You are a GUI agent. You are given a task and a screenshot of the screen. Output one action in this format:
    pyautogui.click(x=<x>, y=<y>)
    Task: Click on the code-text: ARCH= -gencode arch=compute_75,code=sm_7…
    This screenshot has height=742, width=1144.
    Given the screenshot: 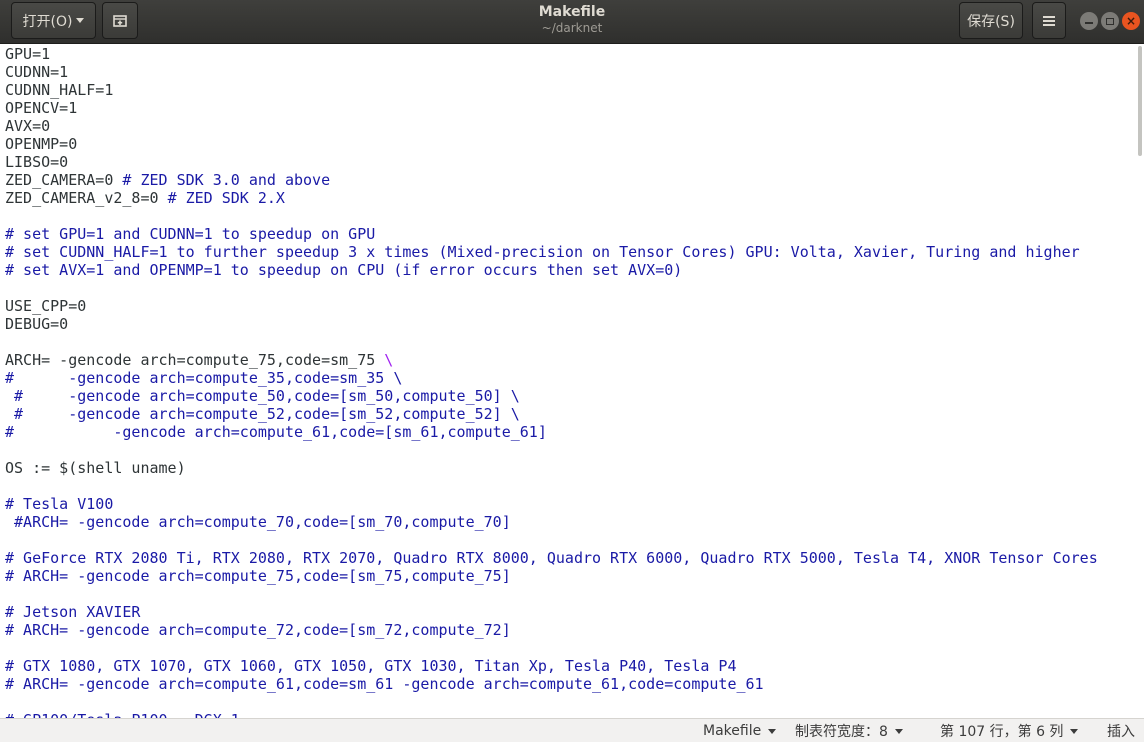 What is the action you would take?
    pyautogui.click(x=195, y=360)
    